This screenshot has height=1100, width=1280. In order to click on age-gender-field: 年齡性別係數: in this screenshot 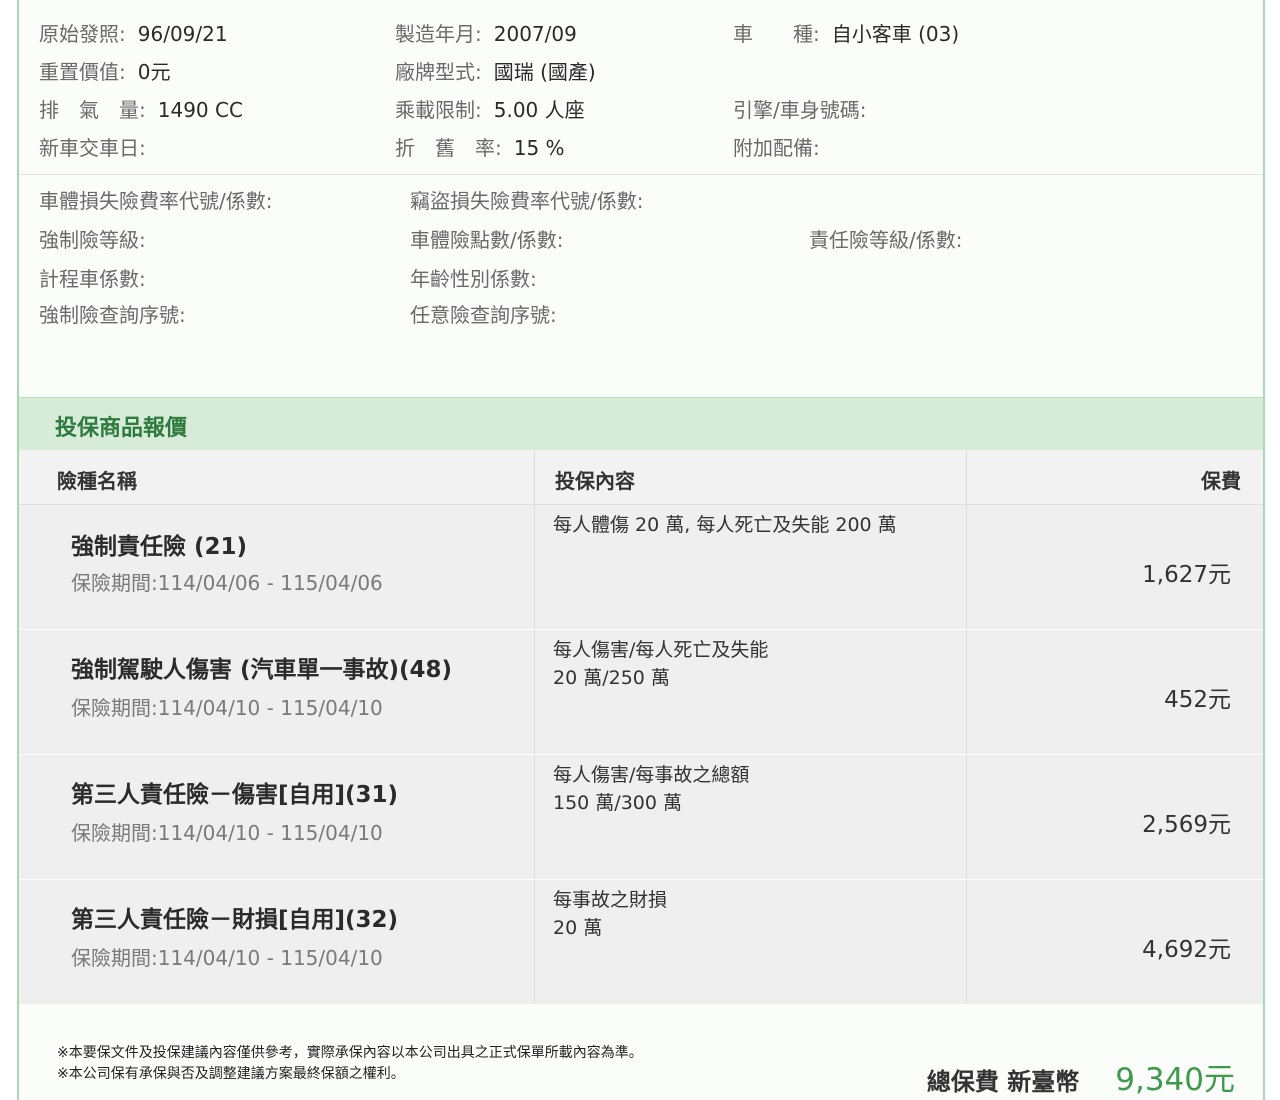, I will do `click(473, 279)`.